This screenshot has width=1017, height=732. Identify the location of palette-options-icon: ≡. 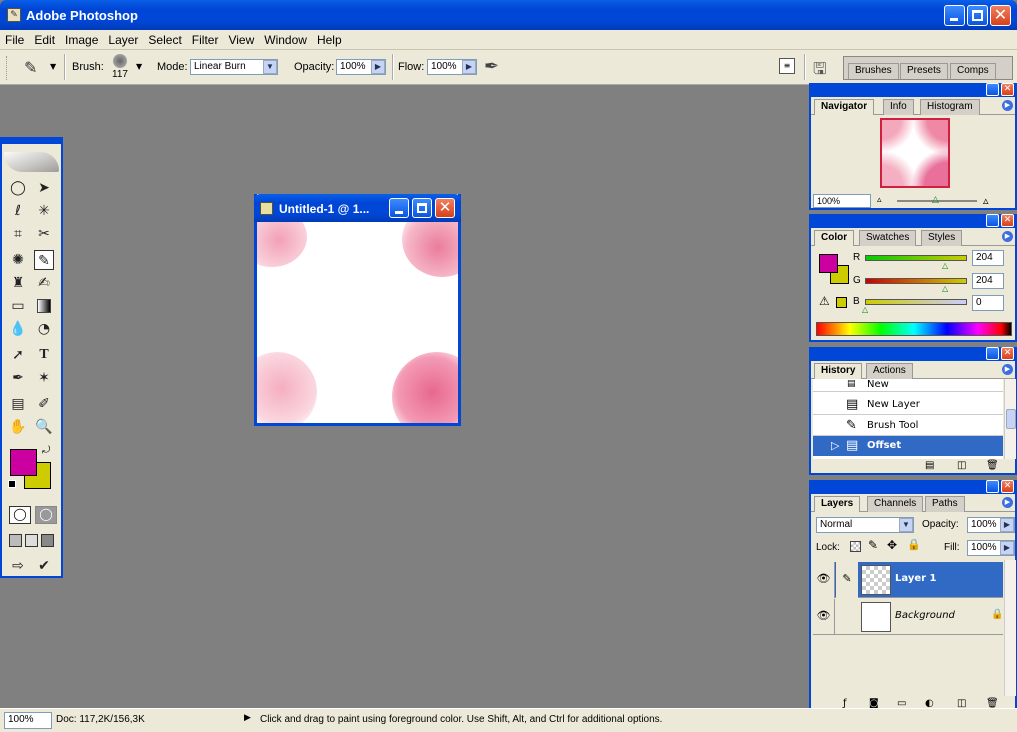
(787, 66).